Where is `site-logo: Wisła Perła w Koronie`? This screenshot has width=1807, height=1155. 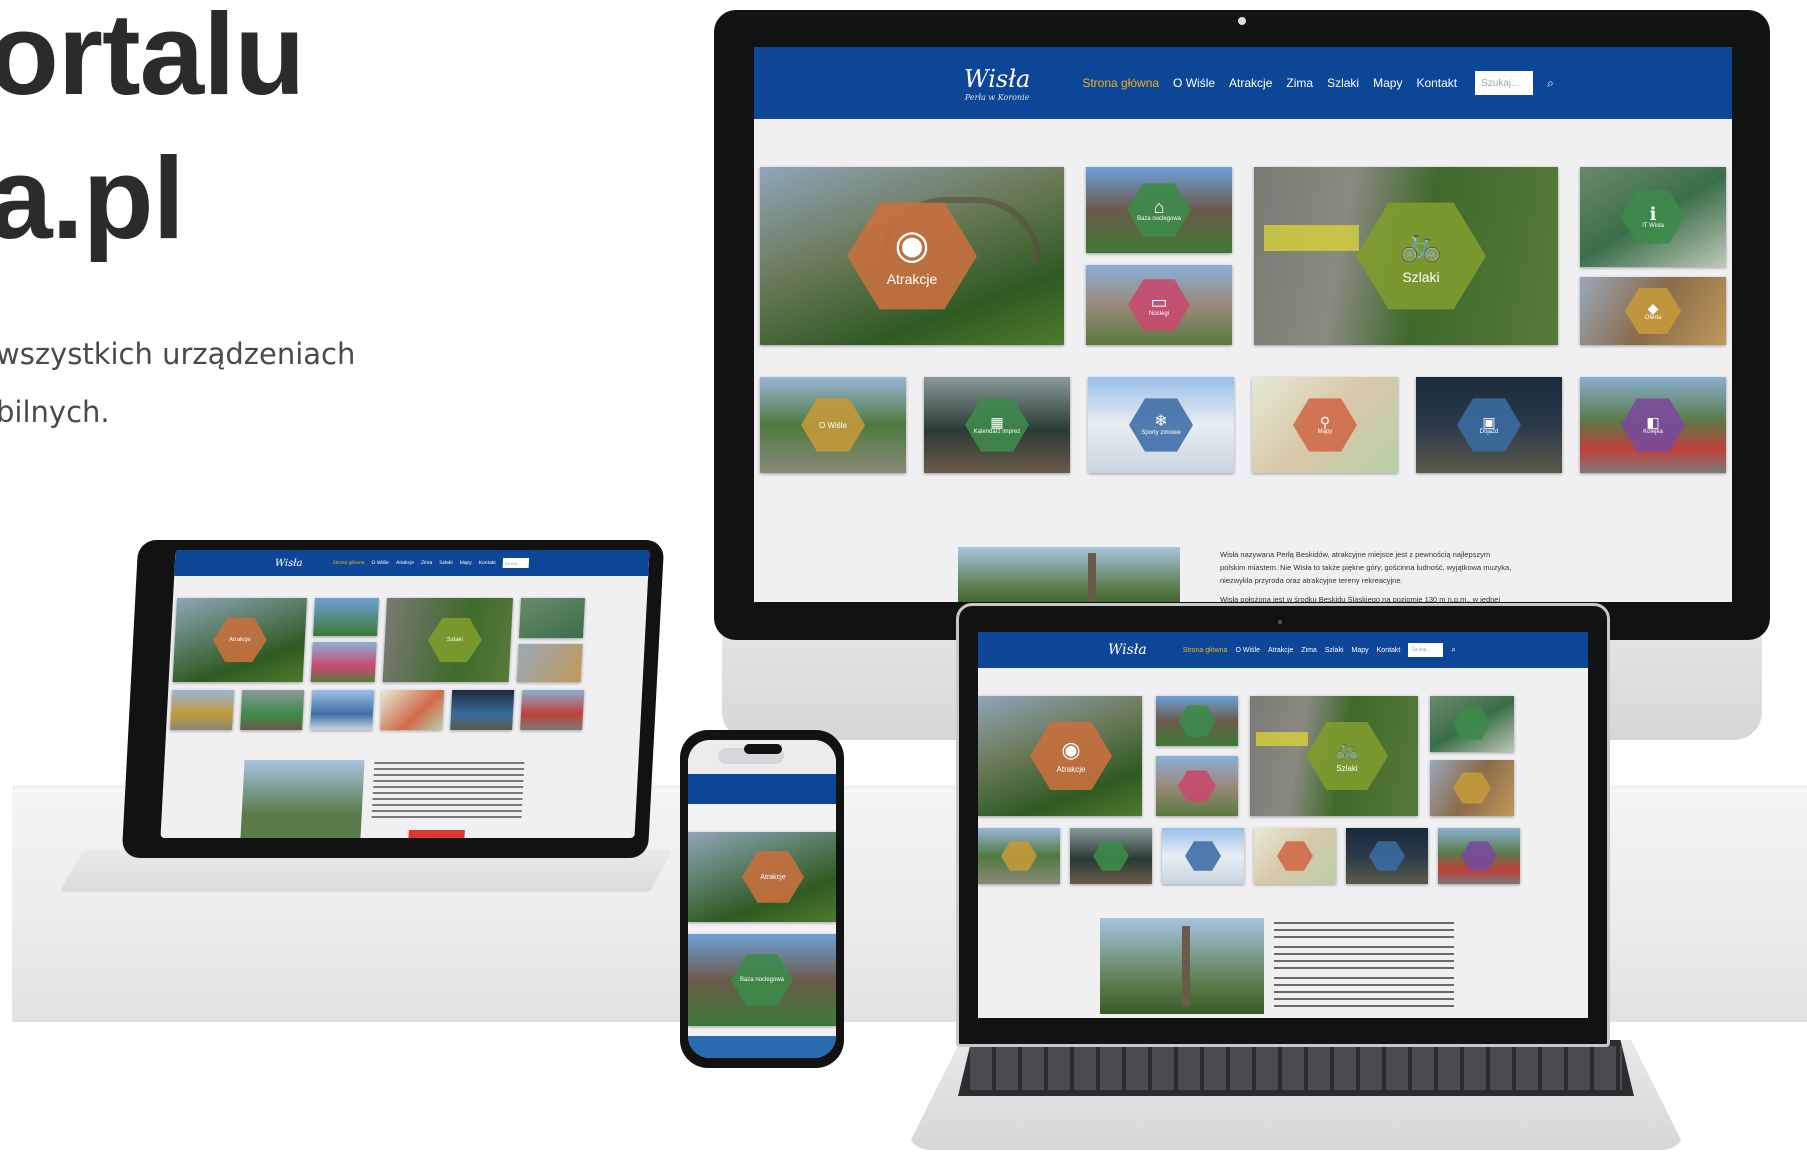 site-logo: Wisła Perła w Koronie is located at coordinates (997, 83).